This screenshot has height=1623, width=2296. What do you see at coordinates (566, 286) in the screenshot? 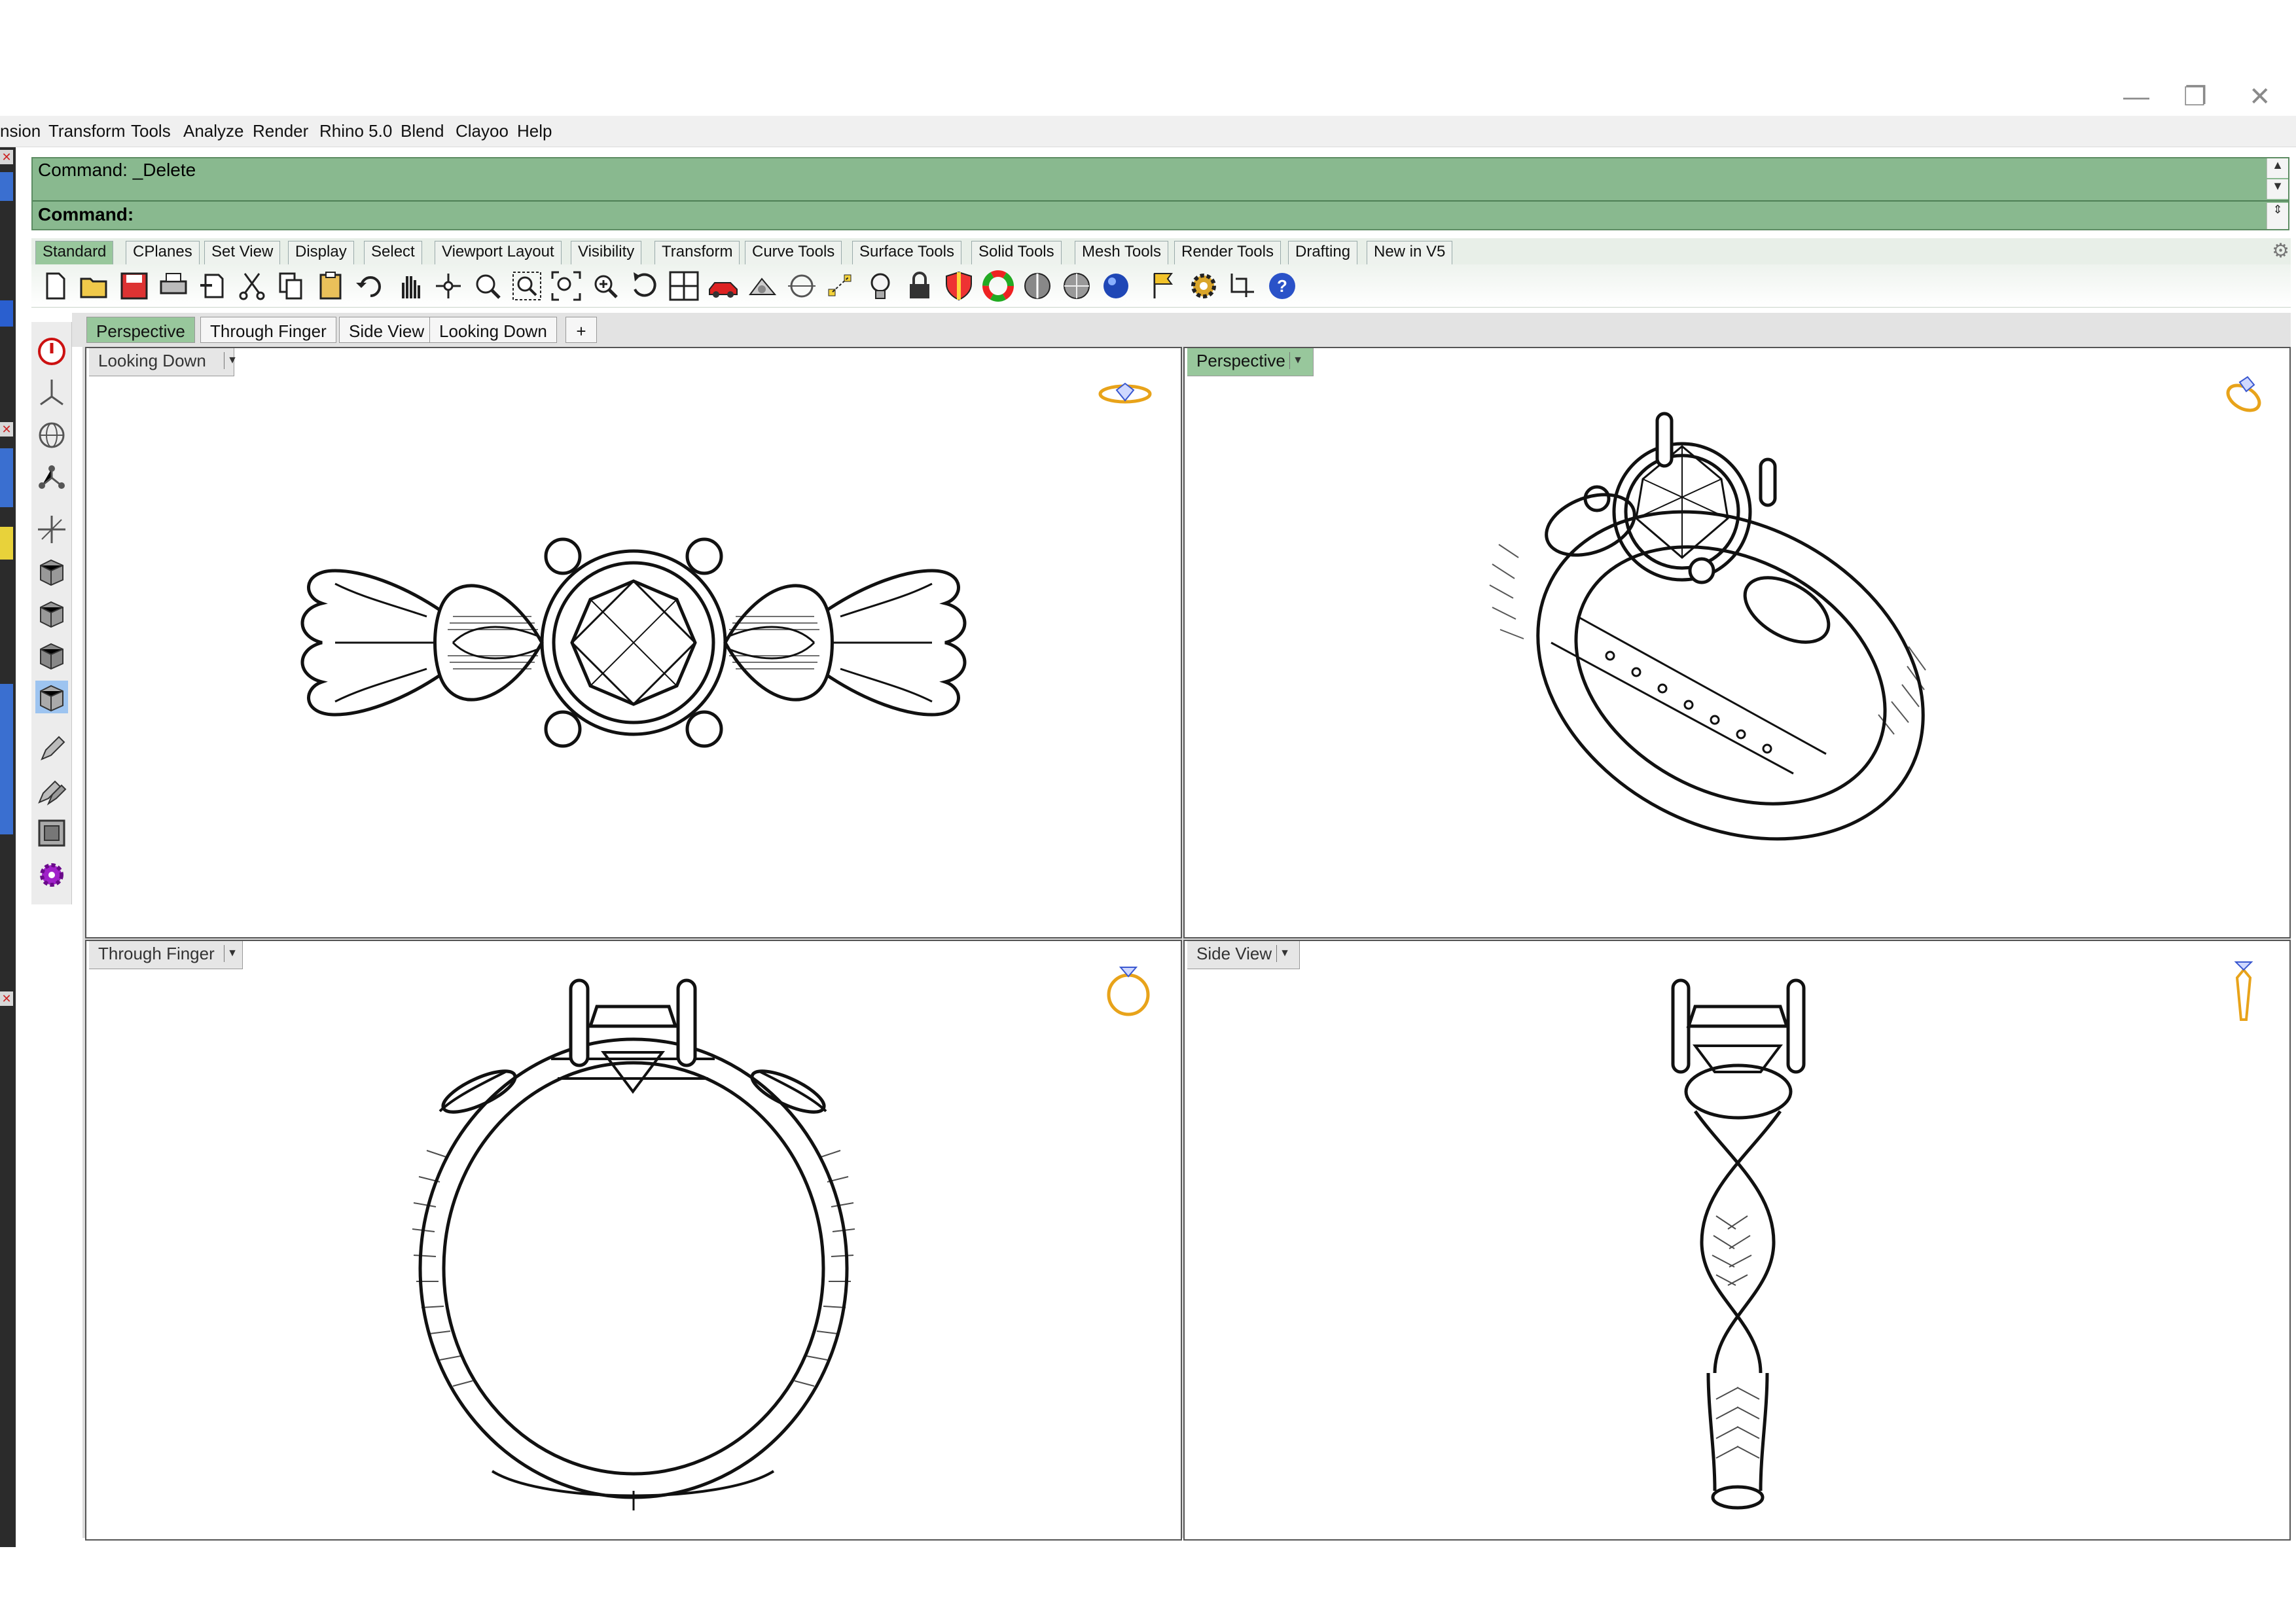
I see `zoom-extents-icon` at bounding box center [566, 286].